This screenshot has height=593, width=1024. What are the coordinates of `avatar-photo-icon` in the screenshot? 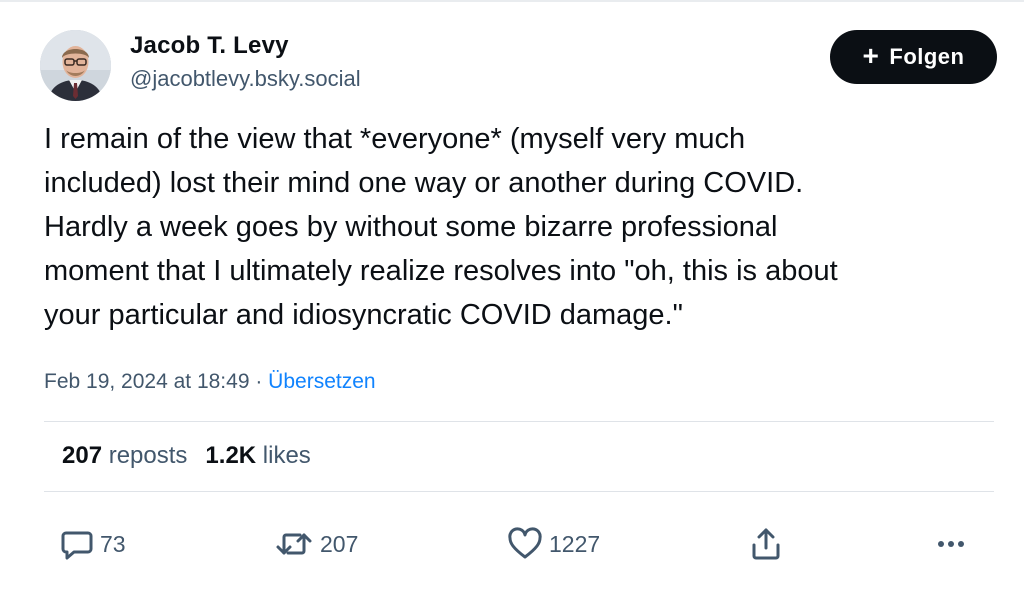 It's located at (75, 65).